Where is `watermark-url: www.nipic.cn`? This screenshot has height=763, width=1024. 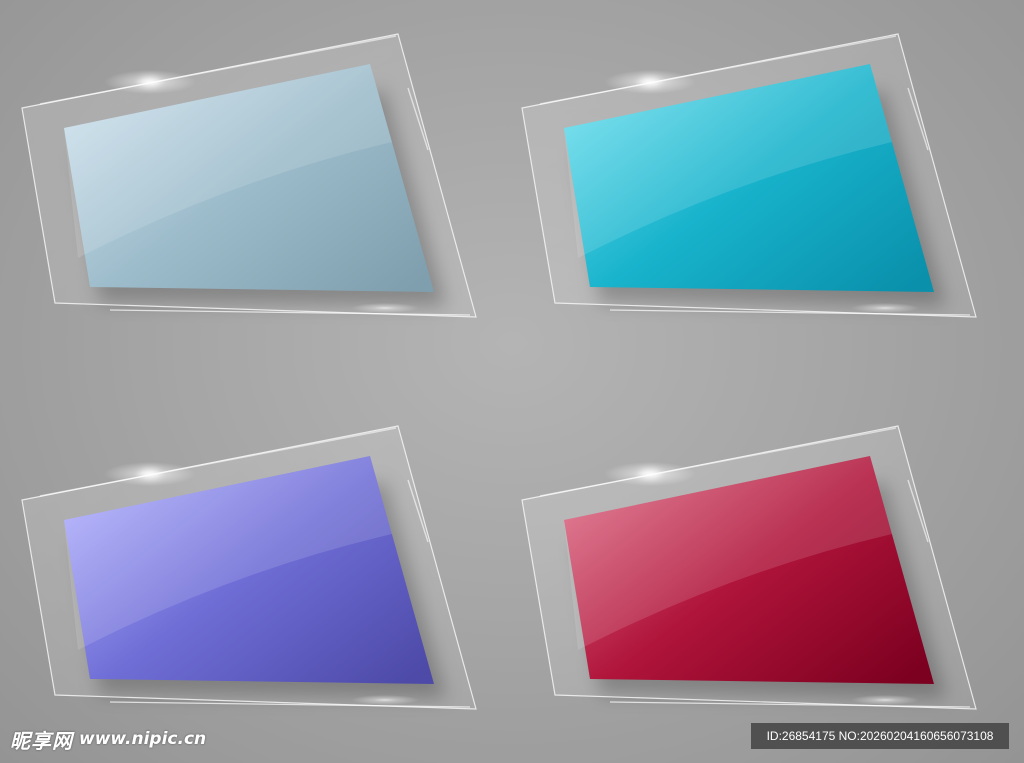
watermark-url: www.nipic.cn is located at coordinates (143, 739).